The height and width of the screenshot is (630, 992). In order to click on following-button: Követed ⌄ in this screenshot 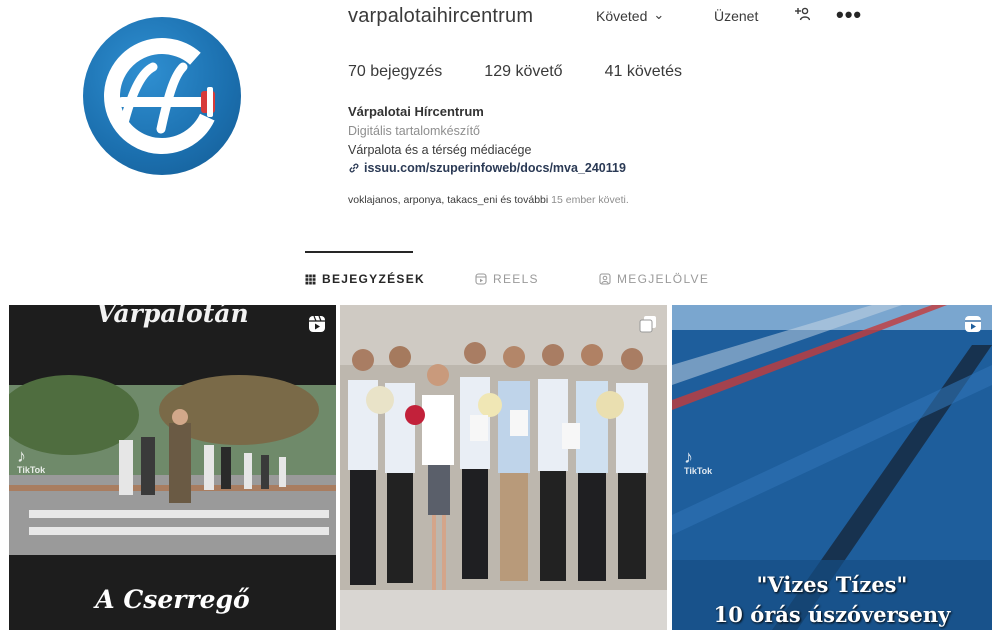, I will do `click(630, 15)`.